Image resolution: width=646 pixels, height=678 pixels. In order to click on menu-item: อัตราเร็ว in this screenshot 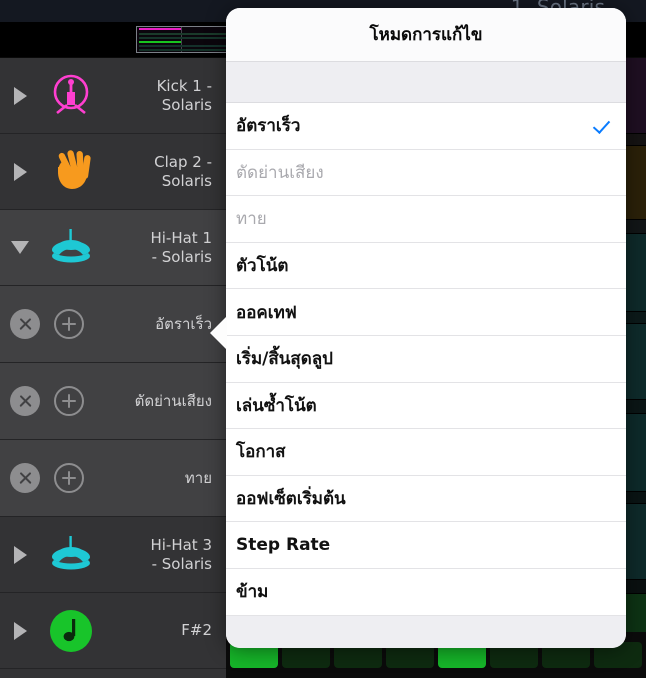, I will do `click(426, 126)`.